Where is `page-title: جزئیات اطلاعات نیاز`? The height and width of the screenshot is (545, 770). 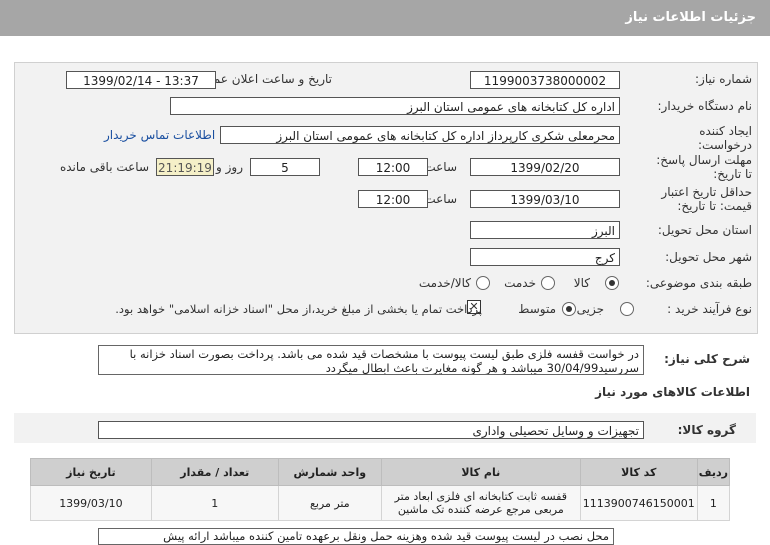
page-title: جزئیات اطلاعات نیاز is located at coordinates (690, 17).